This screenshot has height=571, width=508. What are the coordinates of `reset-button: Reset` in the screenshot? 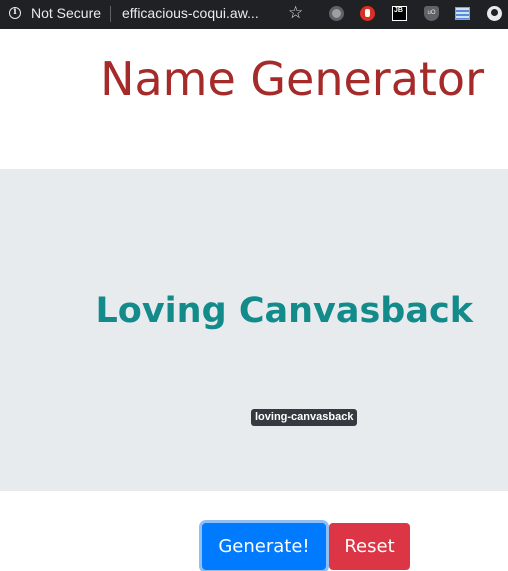 It's located at (369, 546).